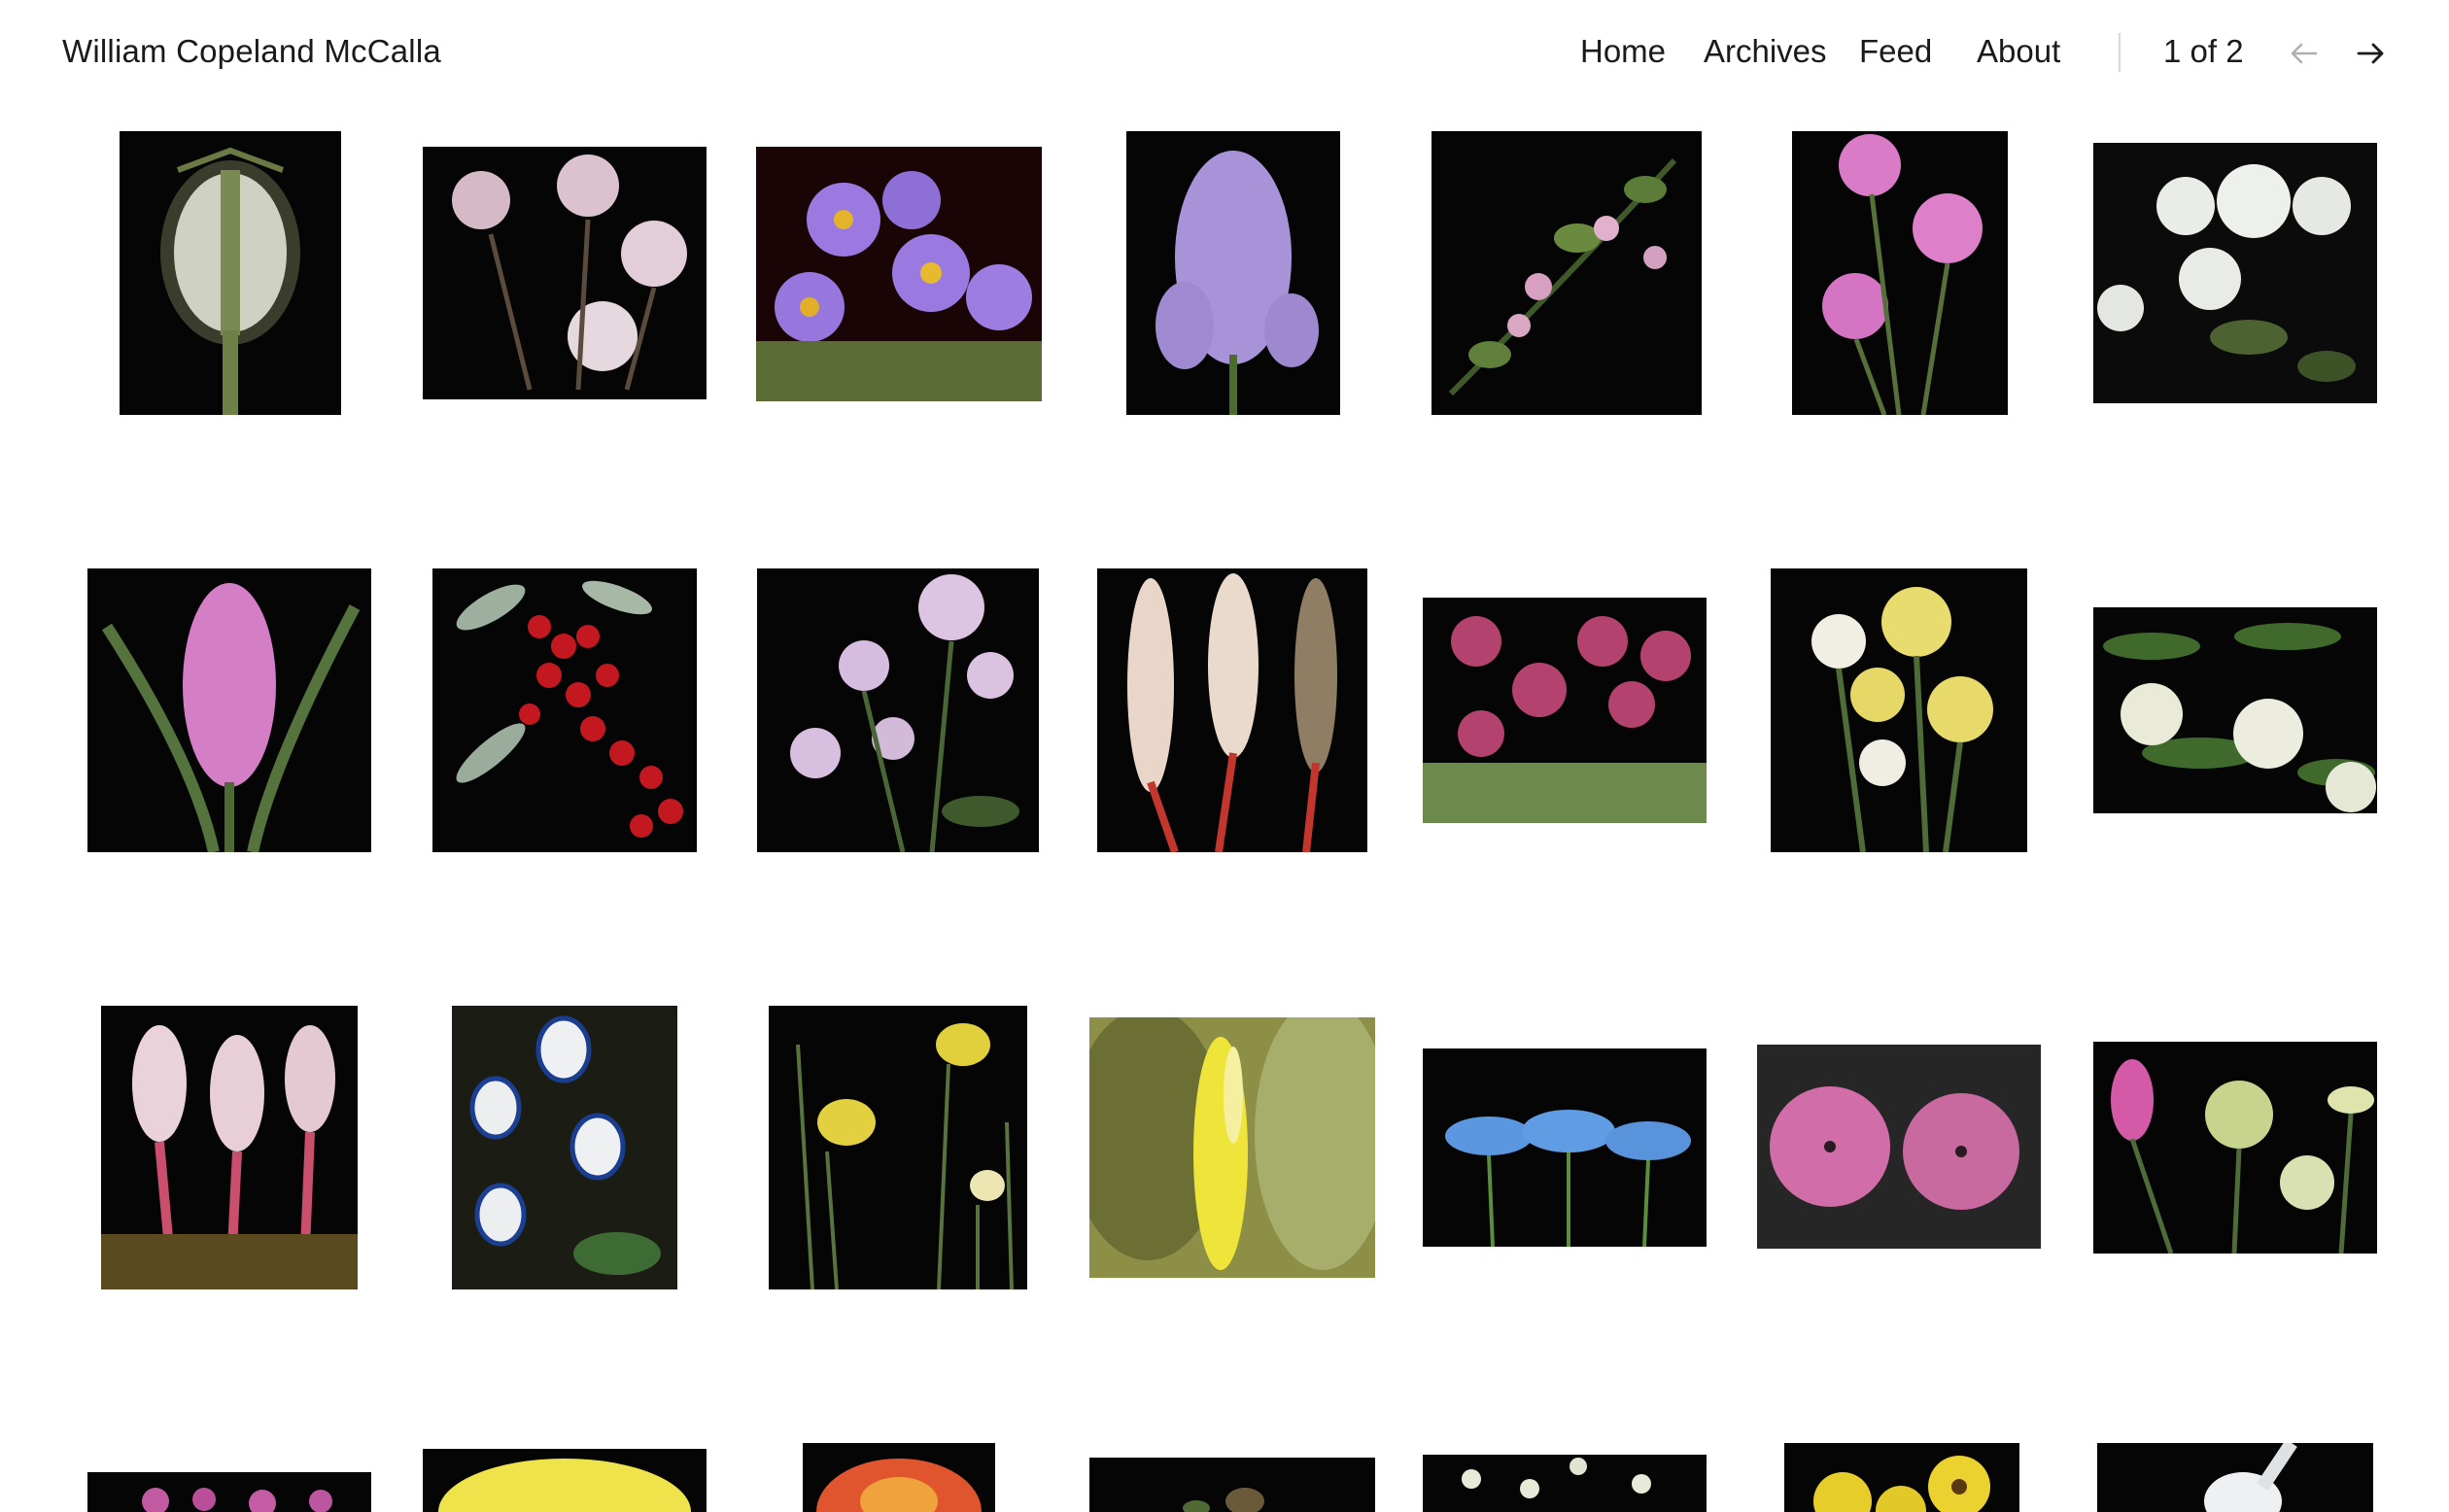 The image size is (2449, 1512). I want to click on green-pods-photo, so click(1232, 1485).